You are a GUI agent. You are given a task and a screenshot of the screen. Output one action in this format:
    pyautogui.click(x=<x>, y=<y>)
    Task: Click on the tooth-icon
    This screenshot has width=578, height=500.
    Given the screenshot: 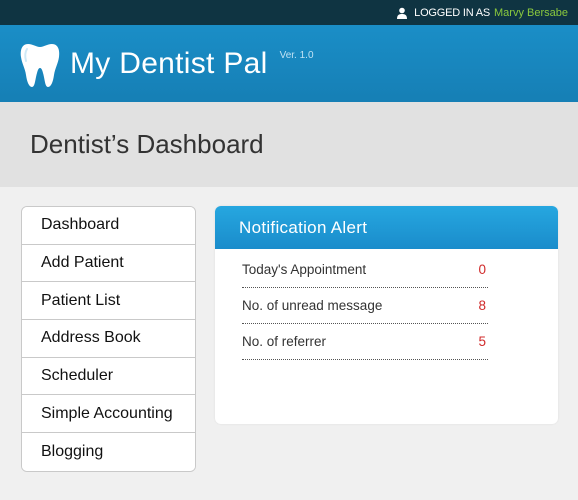 What is the action you would take?
    pyautogui.click(x=40, y=64)
    